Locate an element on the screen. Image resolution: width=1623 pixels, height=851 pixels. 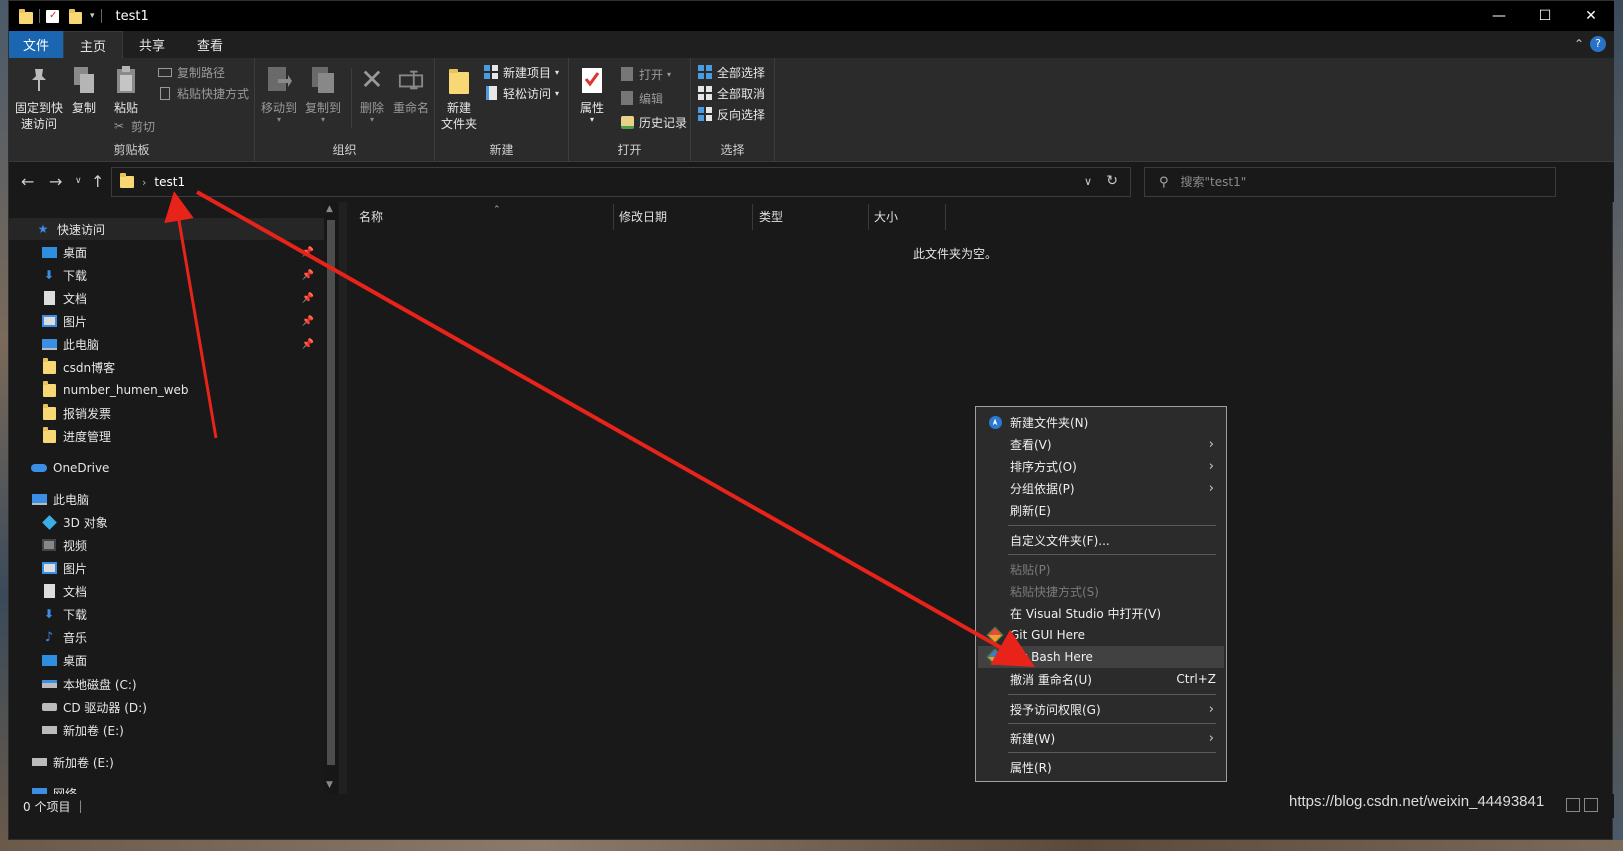
sidebar-item-progress: 进度管理 is located at coordinates (166, 436).